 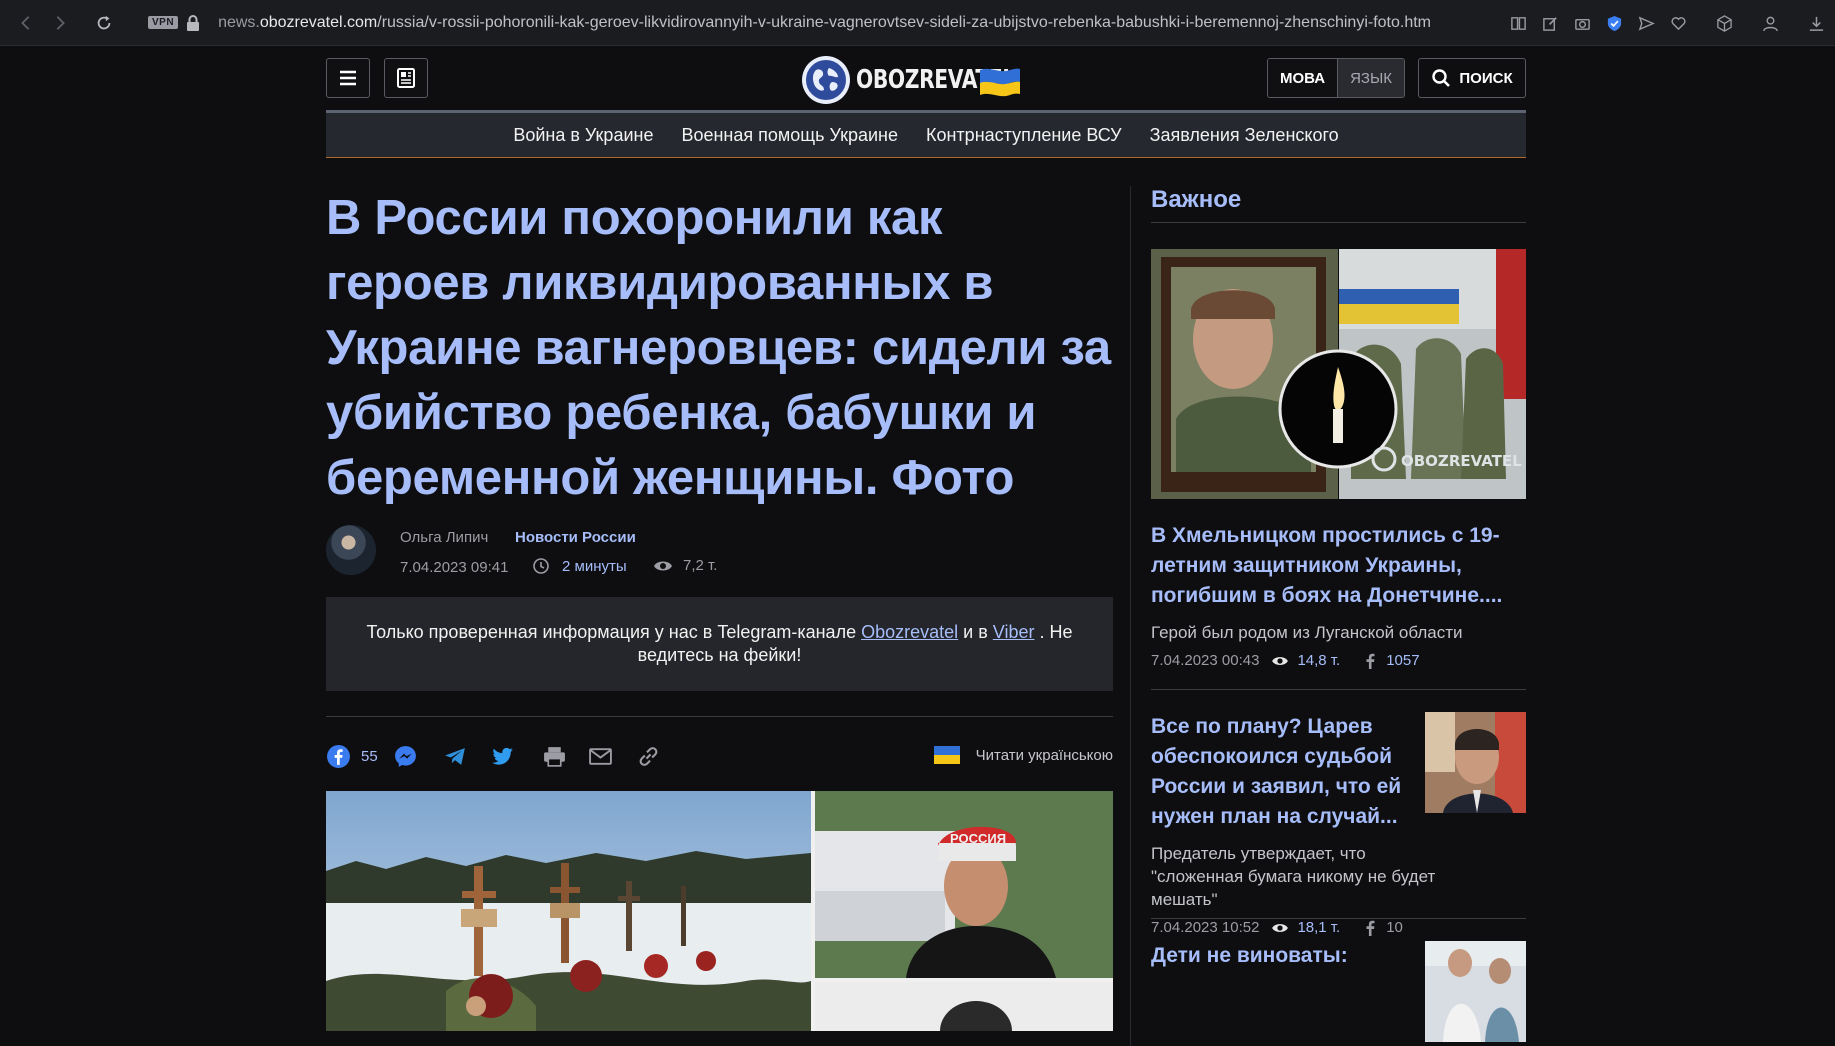 I want to click on topic-link-war: Война в Украине, so click(x=583, y=135).